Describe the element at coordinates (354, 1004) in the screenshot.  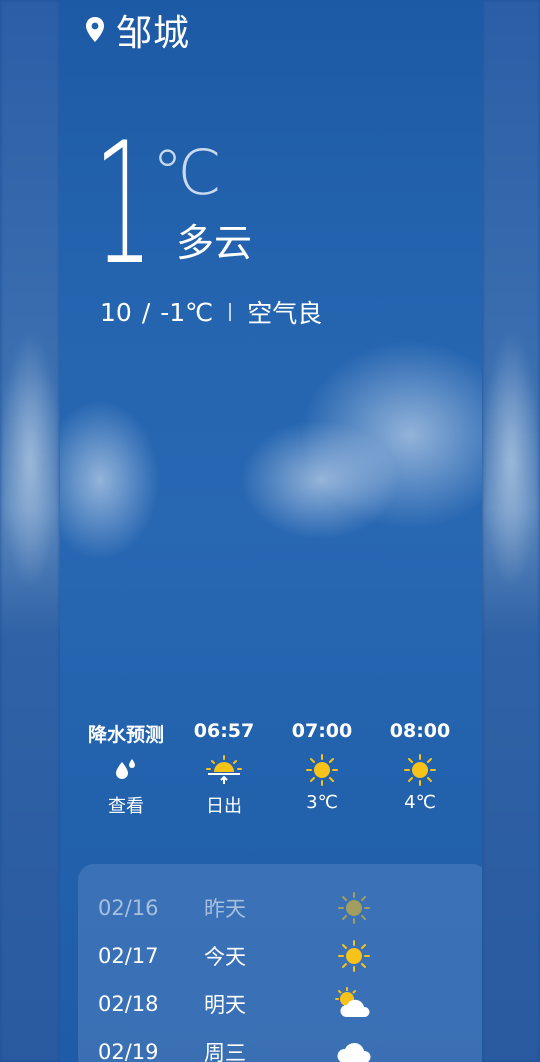
I see `partly-cloudy-icon` at that location.